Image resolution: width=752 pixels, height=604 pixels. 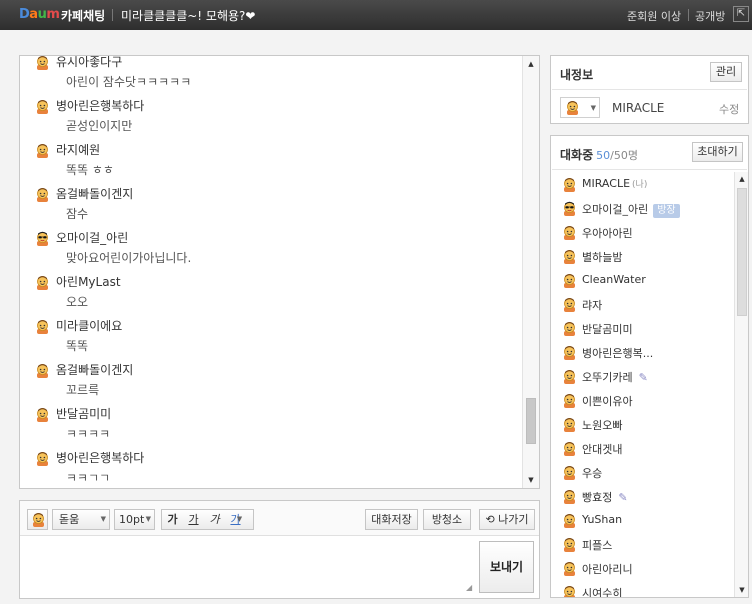 I want to click on participant-item: 우승, so click(x=641, y=473).